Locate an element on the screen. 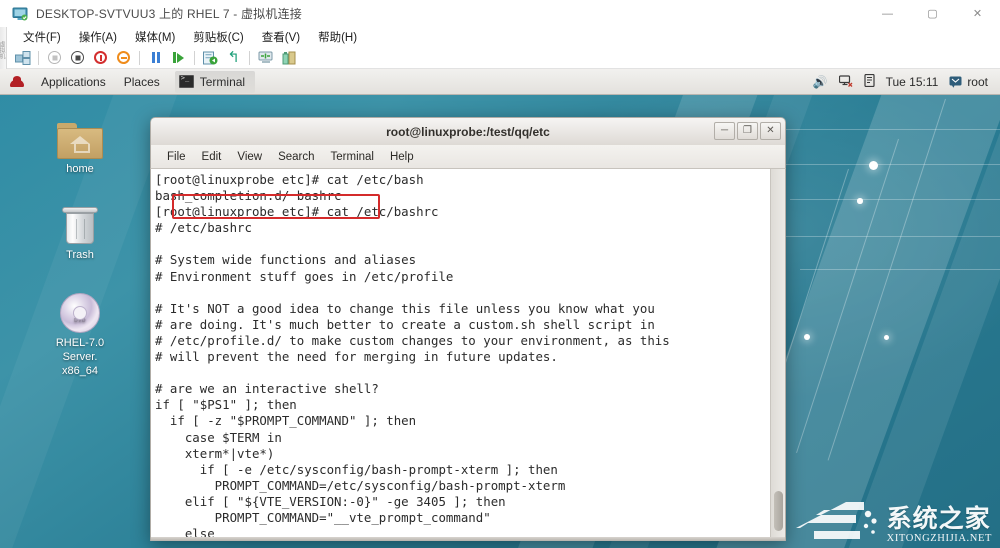 This screenshot has height=548, width=1000. redhat-logo-icon is located at coordinates (17, 81).